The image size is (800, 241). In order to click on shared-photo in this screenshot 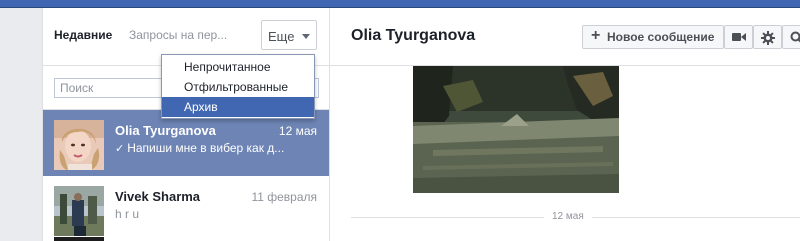, I will do `click(516, 129)`.